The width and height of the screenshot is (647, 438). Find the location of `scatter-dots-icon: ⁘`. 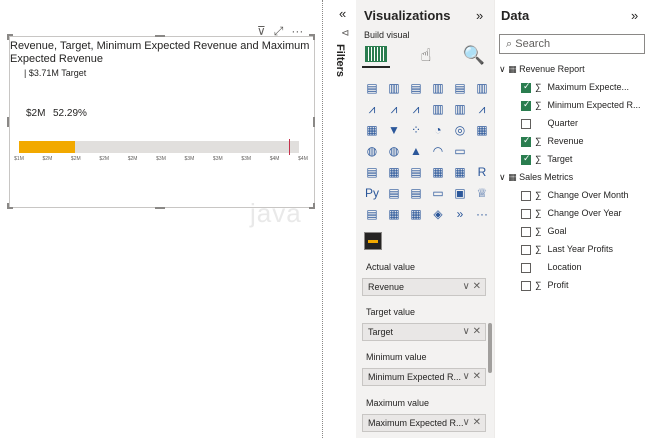

scatter-dots-icon: ⁘ is located at coordinates (416, 130).